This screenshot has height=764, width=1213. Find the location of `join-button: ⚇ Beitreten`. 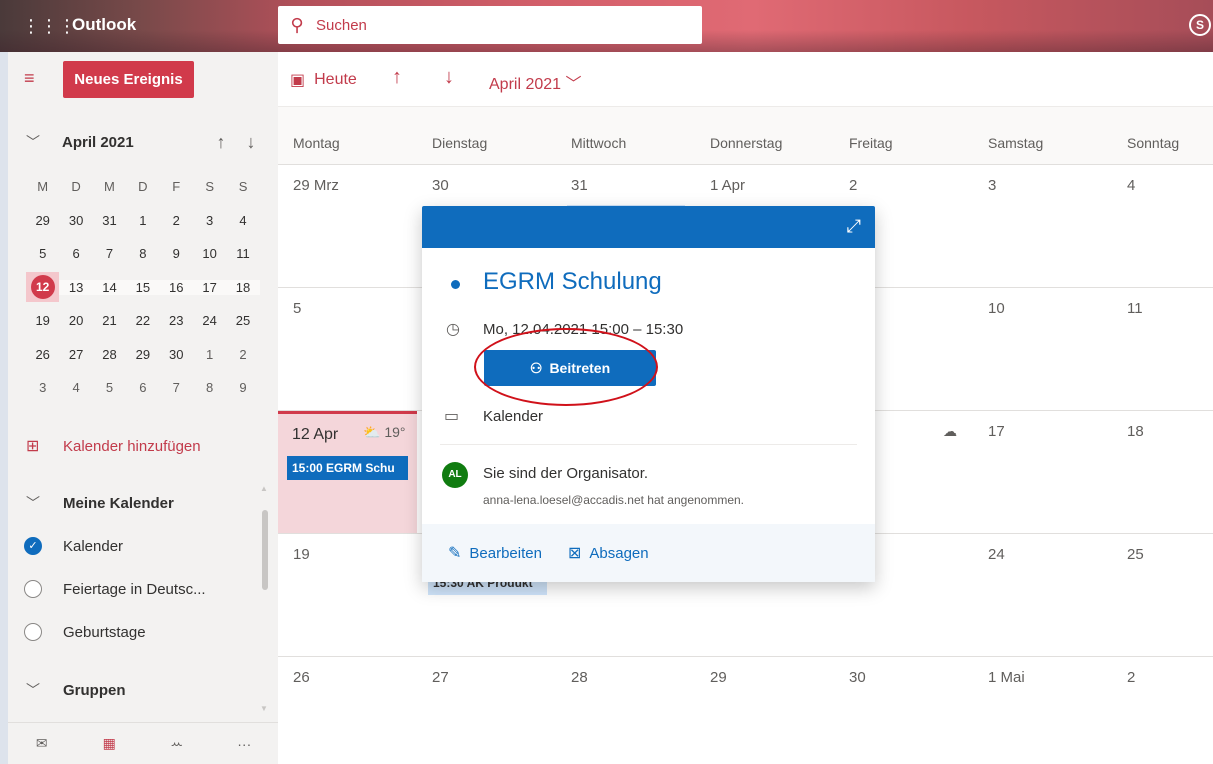

join-button: ⚇ Beitreten is located at coordinates (570, 368).